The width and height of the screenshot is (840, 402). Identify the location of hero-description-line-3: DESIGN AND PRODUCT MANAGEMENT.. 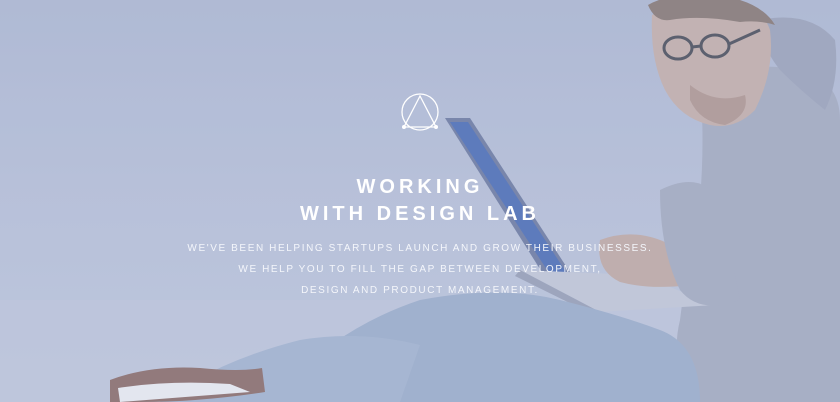
(420, 290).